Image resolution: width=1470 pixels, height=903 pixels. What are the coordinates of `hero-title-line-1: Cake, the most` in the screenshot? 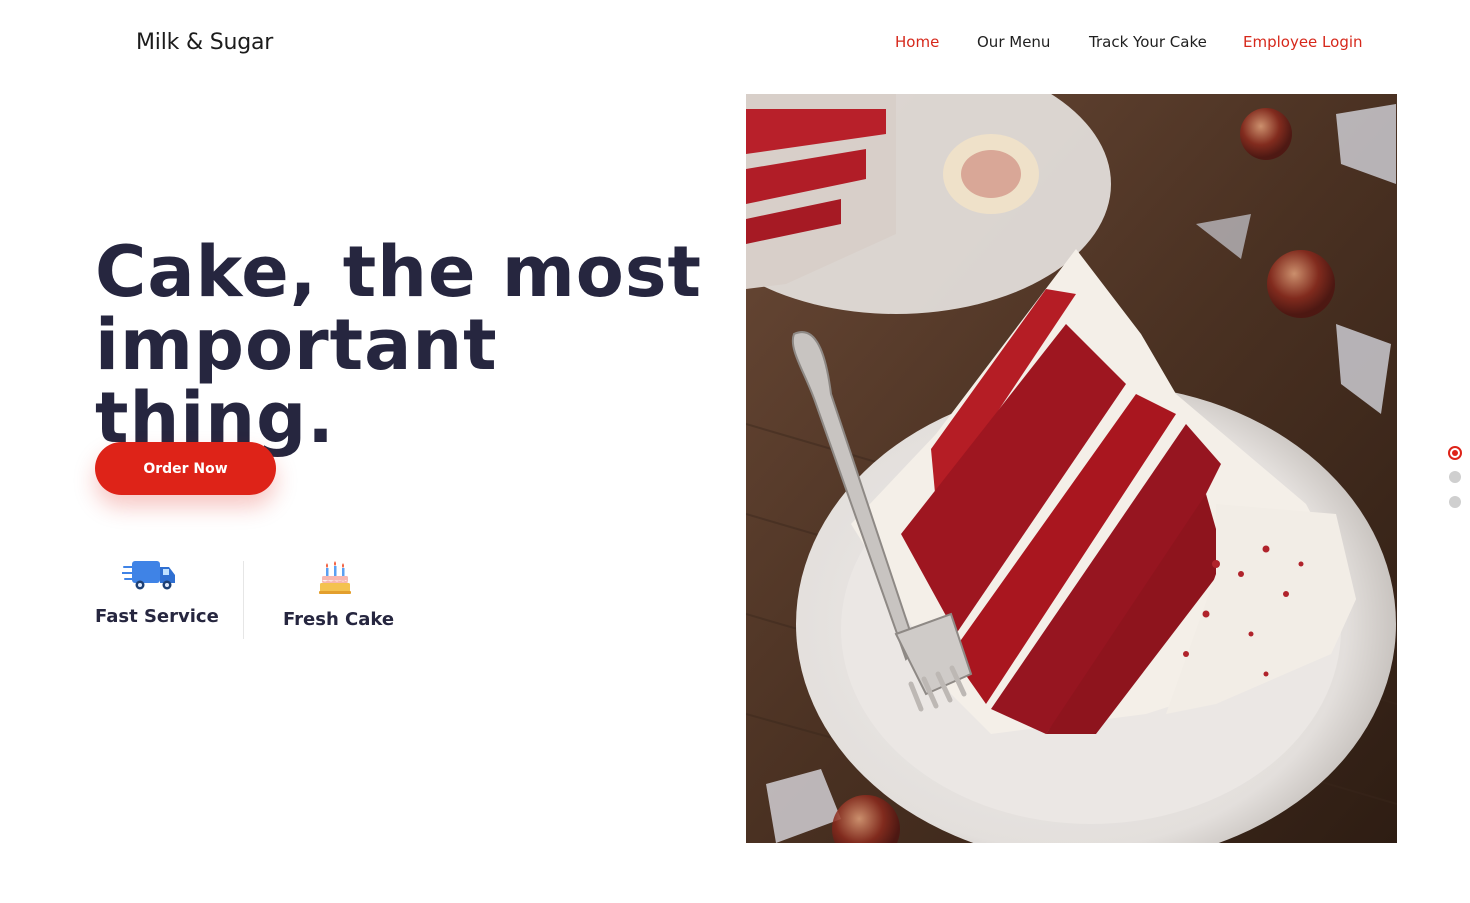 It's located at (399, 272).